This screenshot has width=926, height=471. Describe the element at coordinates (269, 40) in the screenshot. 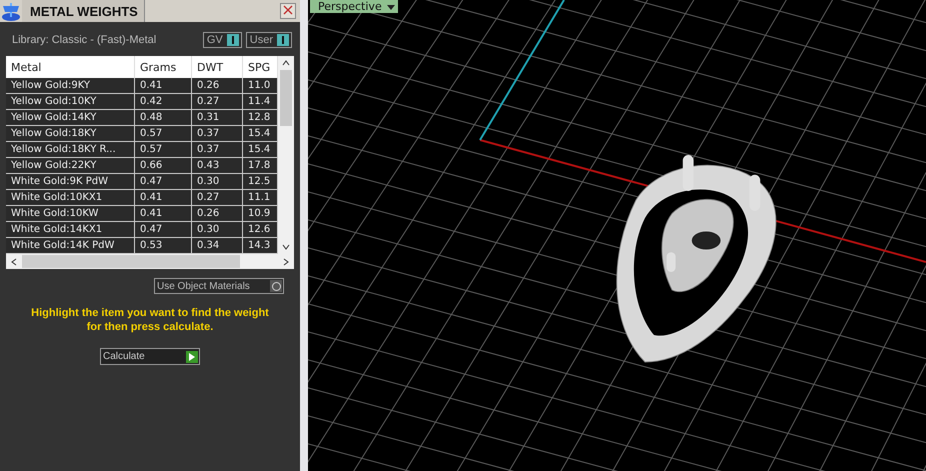

I see `toggle-button: User` at that location.